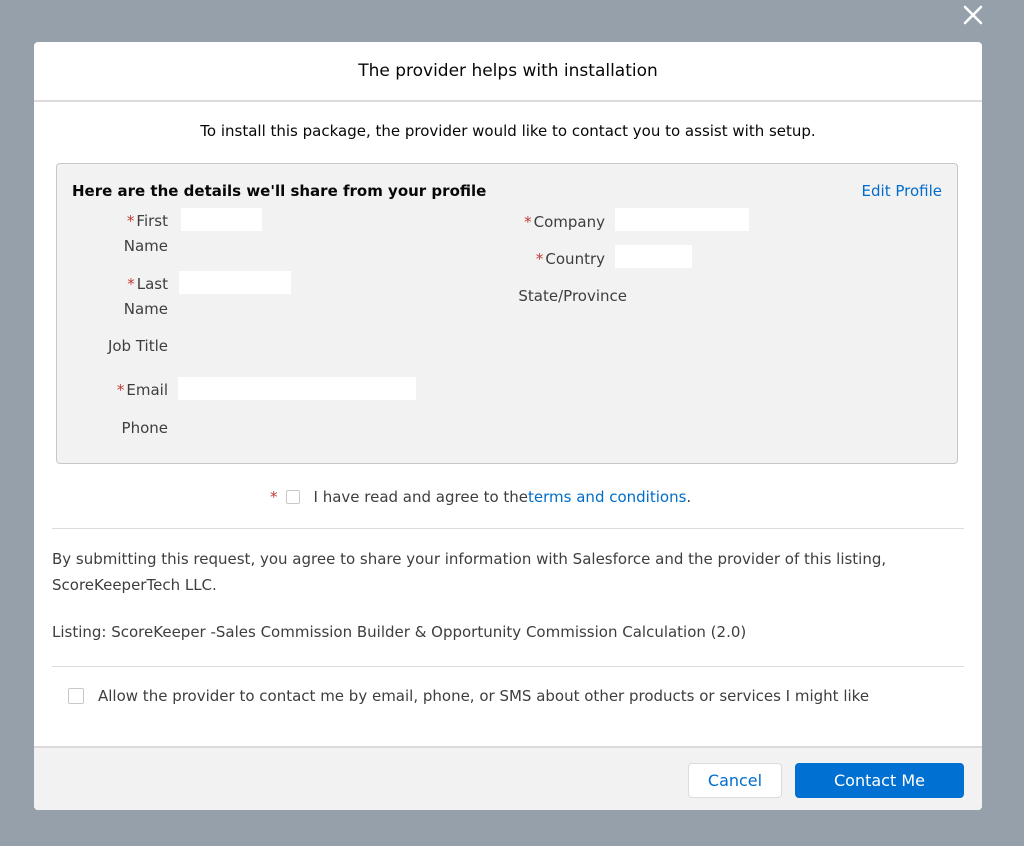  Describe the element at coordinates (292, 497) in the screenshot. I see `terms-checkbox` at that location.